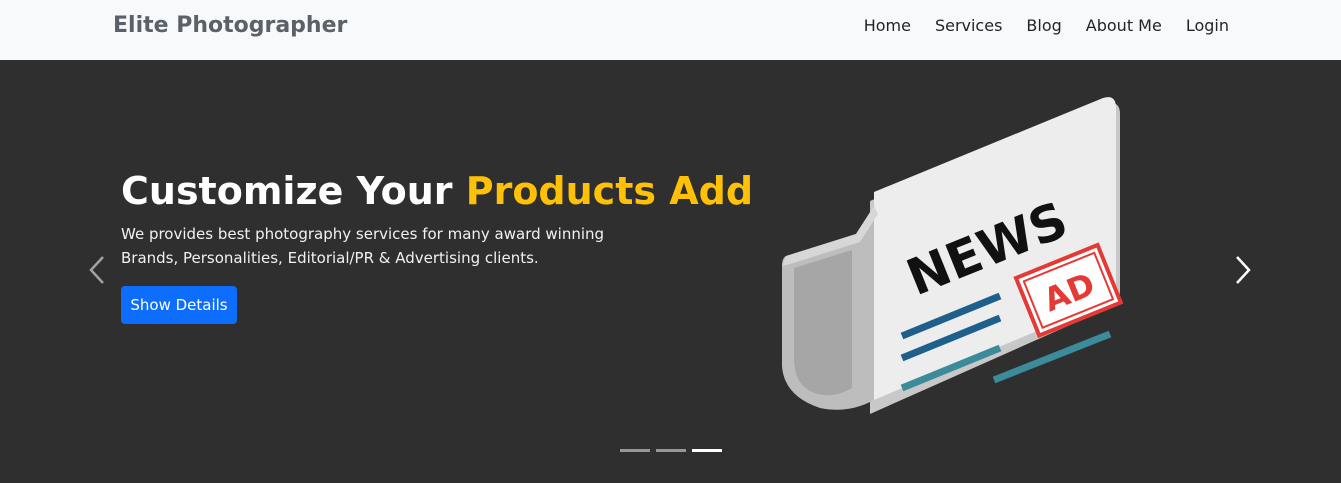  I want to click on carousel-indicators, so click(674, 450).